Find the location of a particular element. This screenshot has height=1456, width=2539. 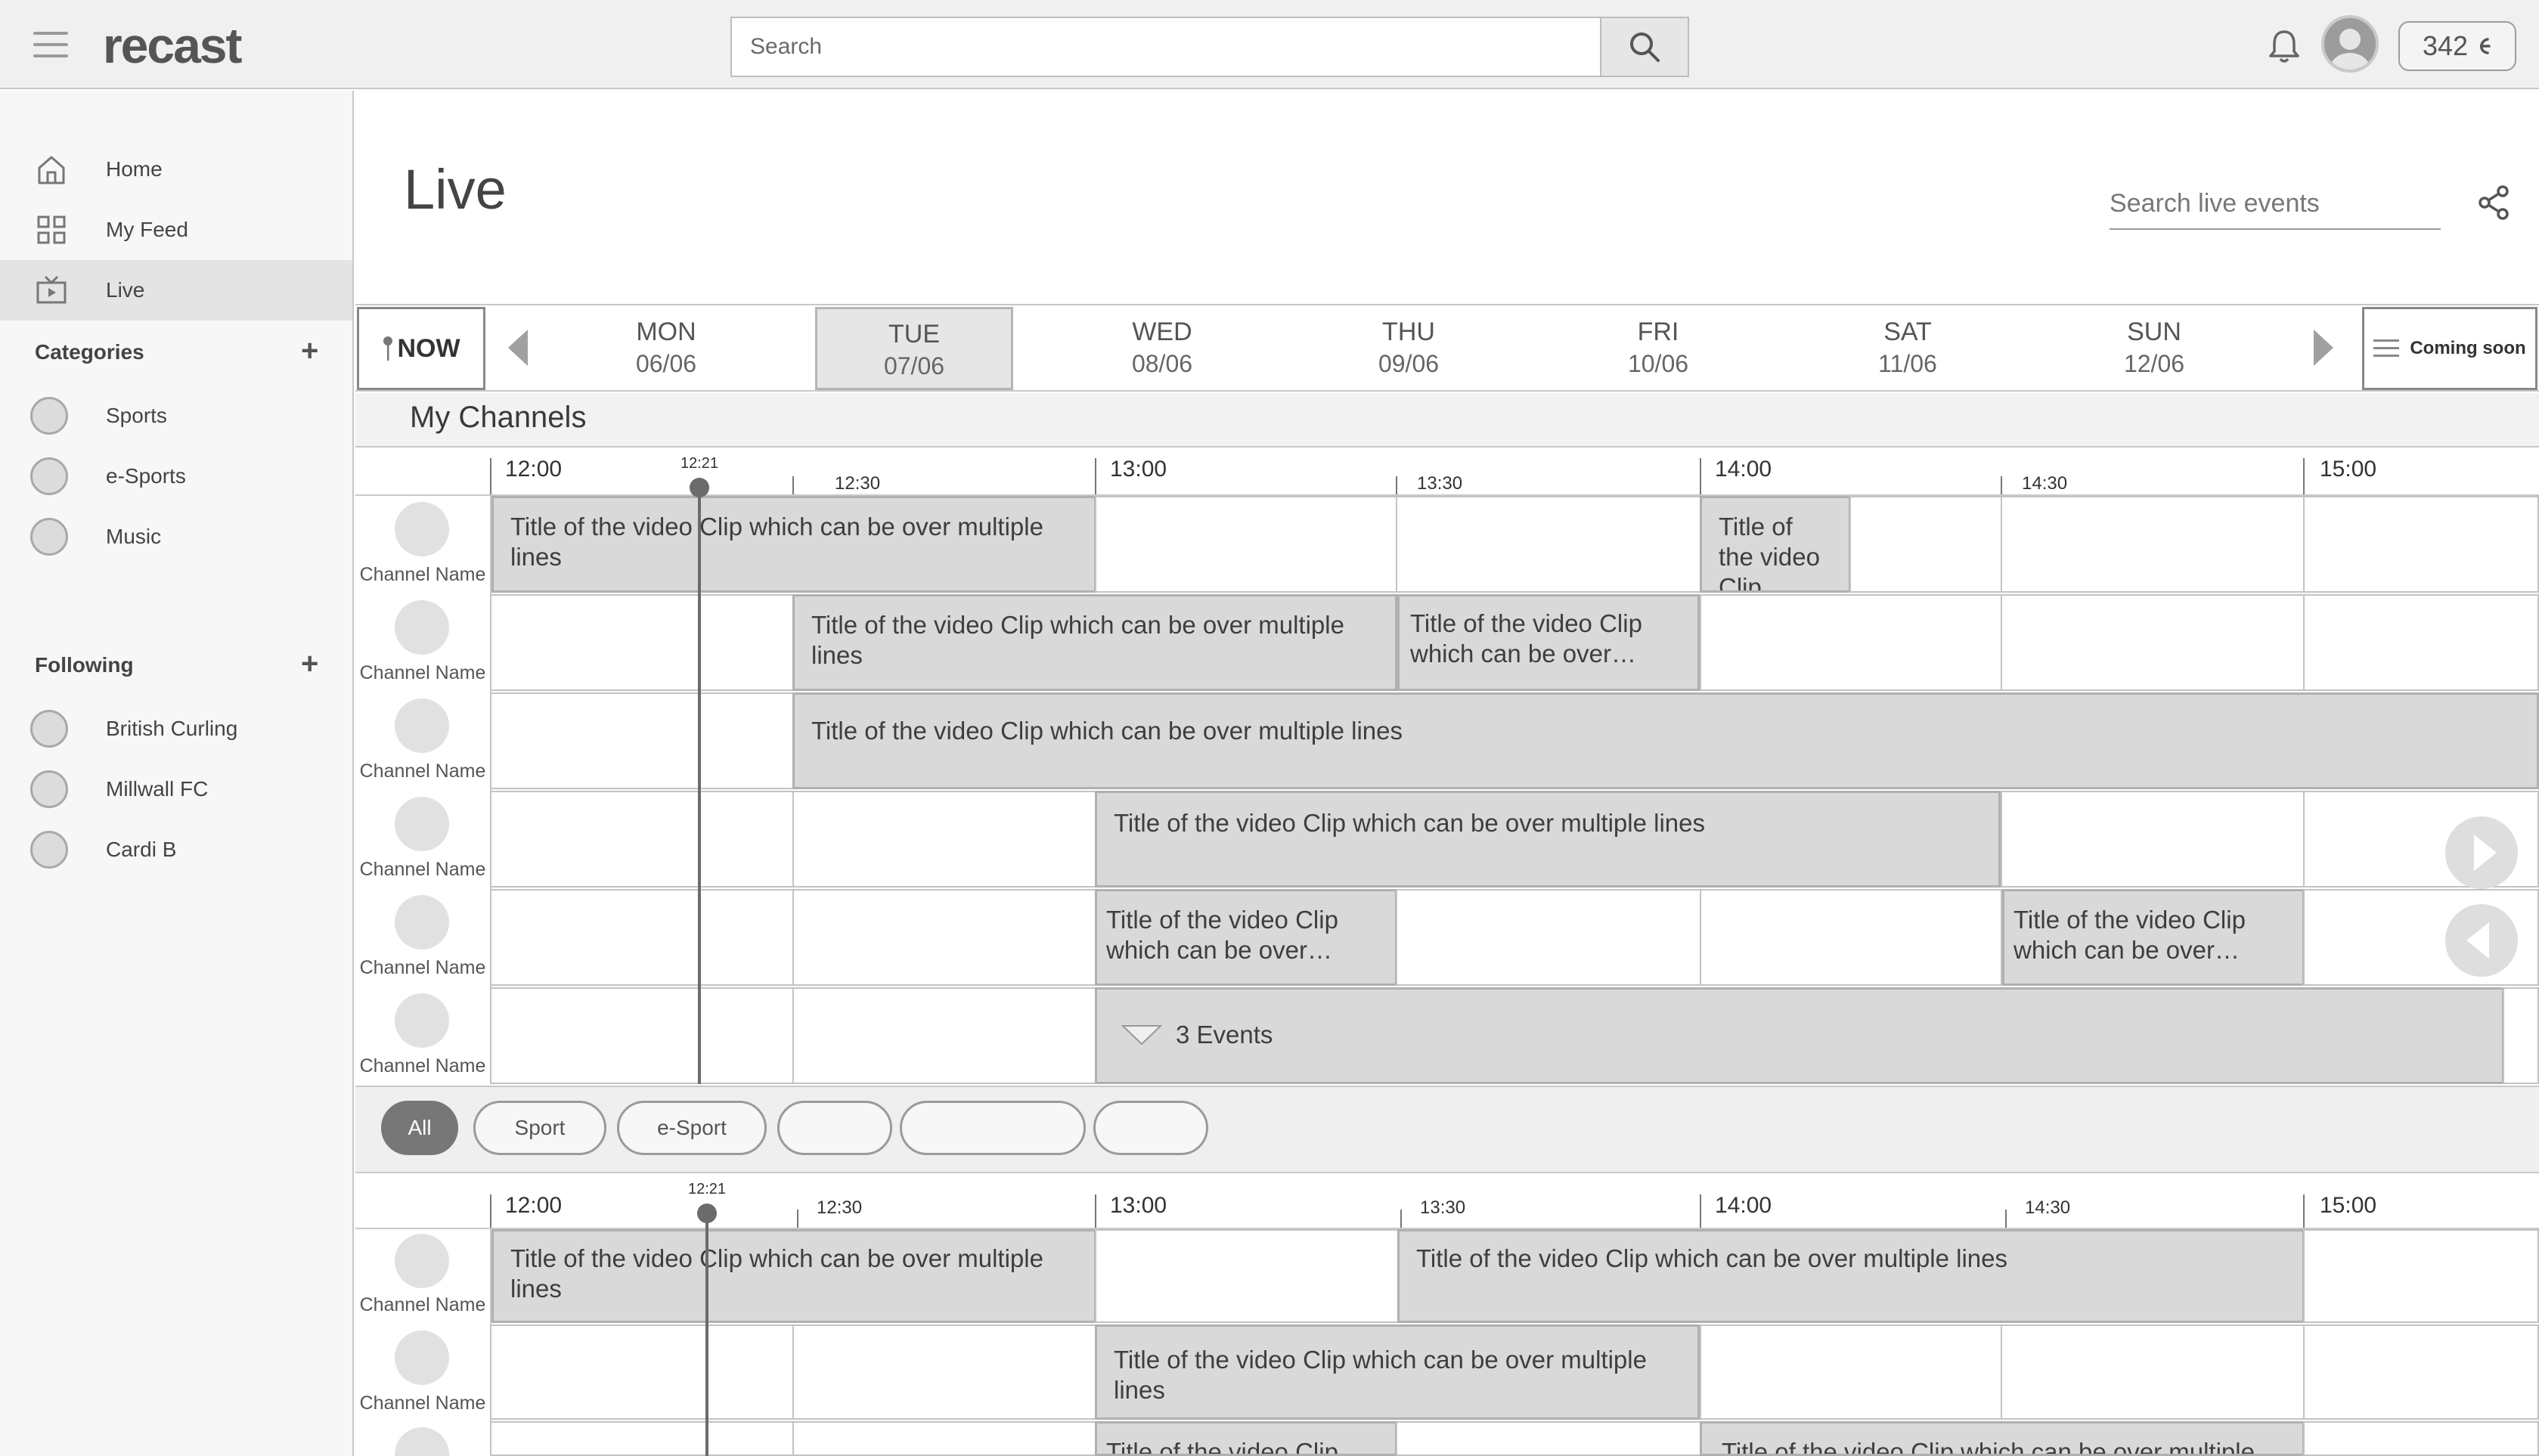

now-button: NOW is located at coordinates (421, 348).